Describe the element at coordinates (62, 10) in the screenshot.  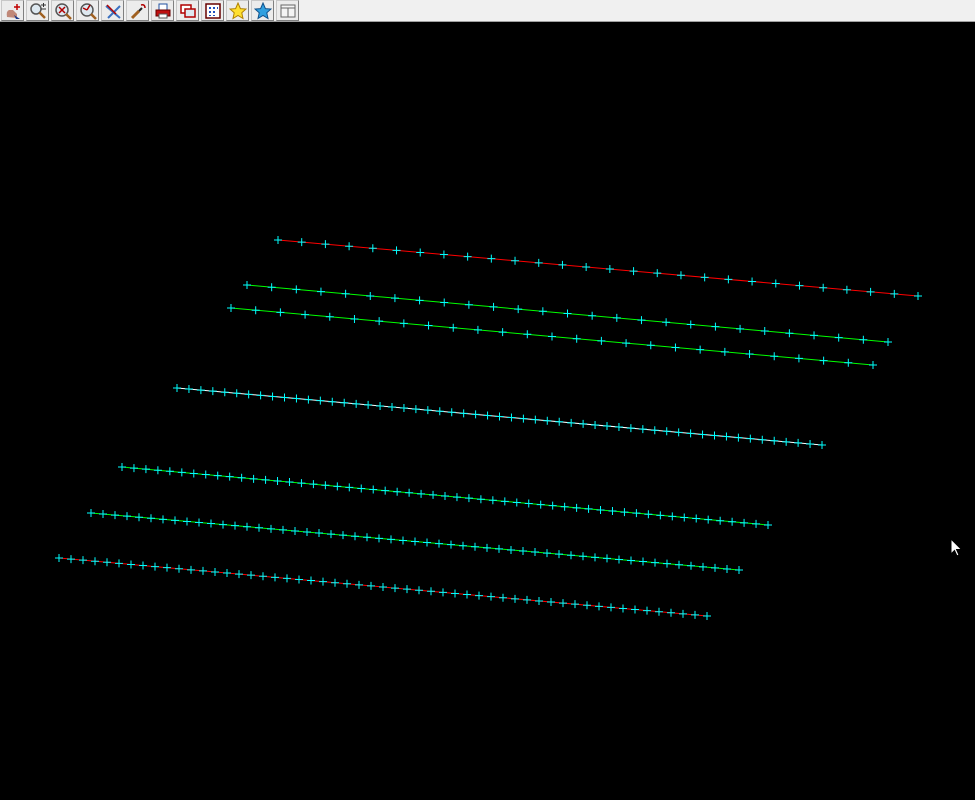
I see `zoom-extents-button` at that location.